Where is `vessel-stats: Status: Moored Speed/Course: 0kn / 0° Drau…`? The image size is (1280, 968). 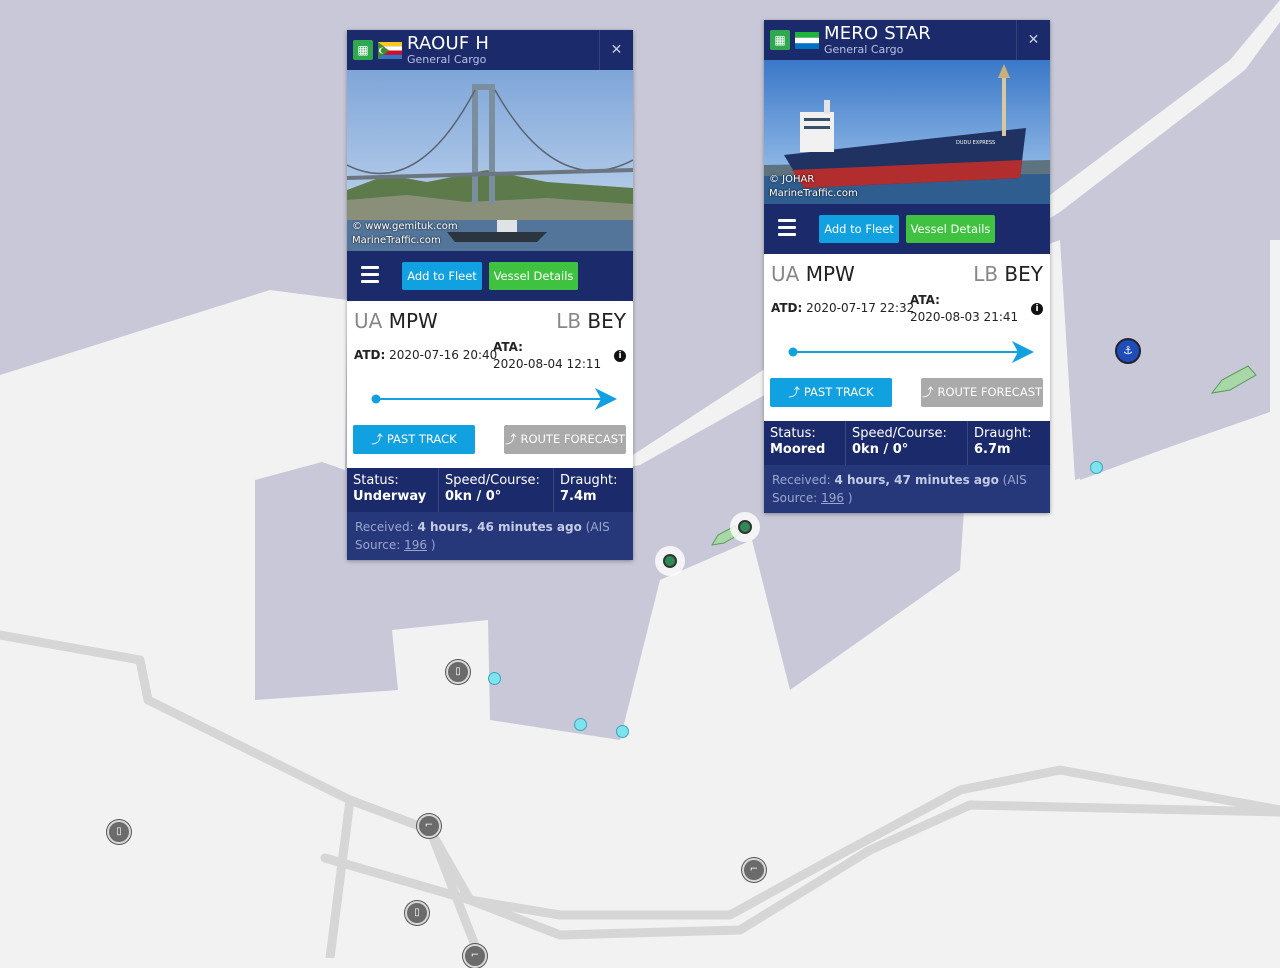 vessel-stats: Status: Moored Speed/Course: 0kn / 0° Drau… is located at coordinates (907, 443).